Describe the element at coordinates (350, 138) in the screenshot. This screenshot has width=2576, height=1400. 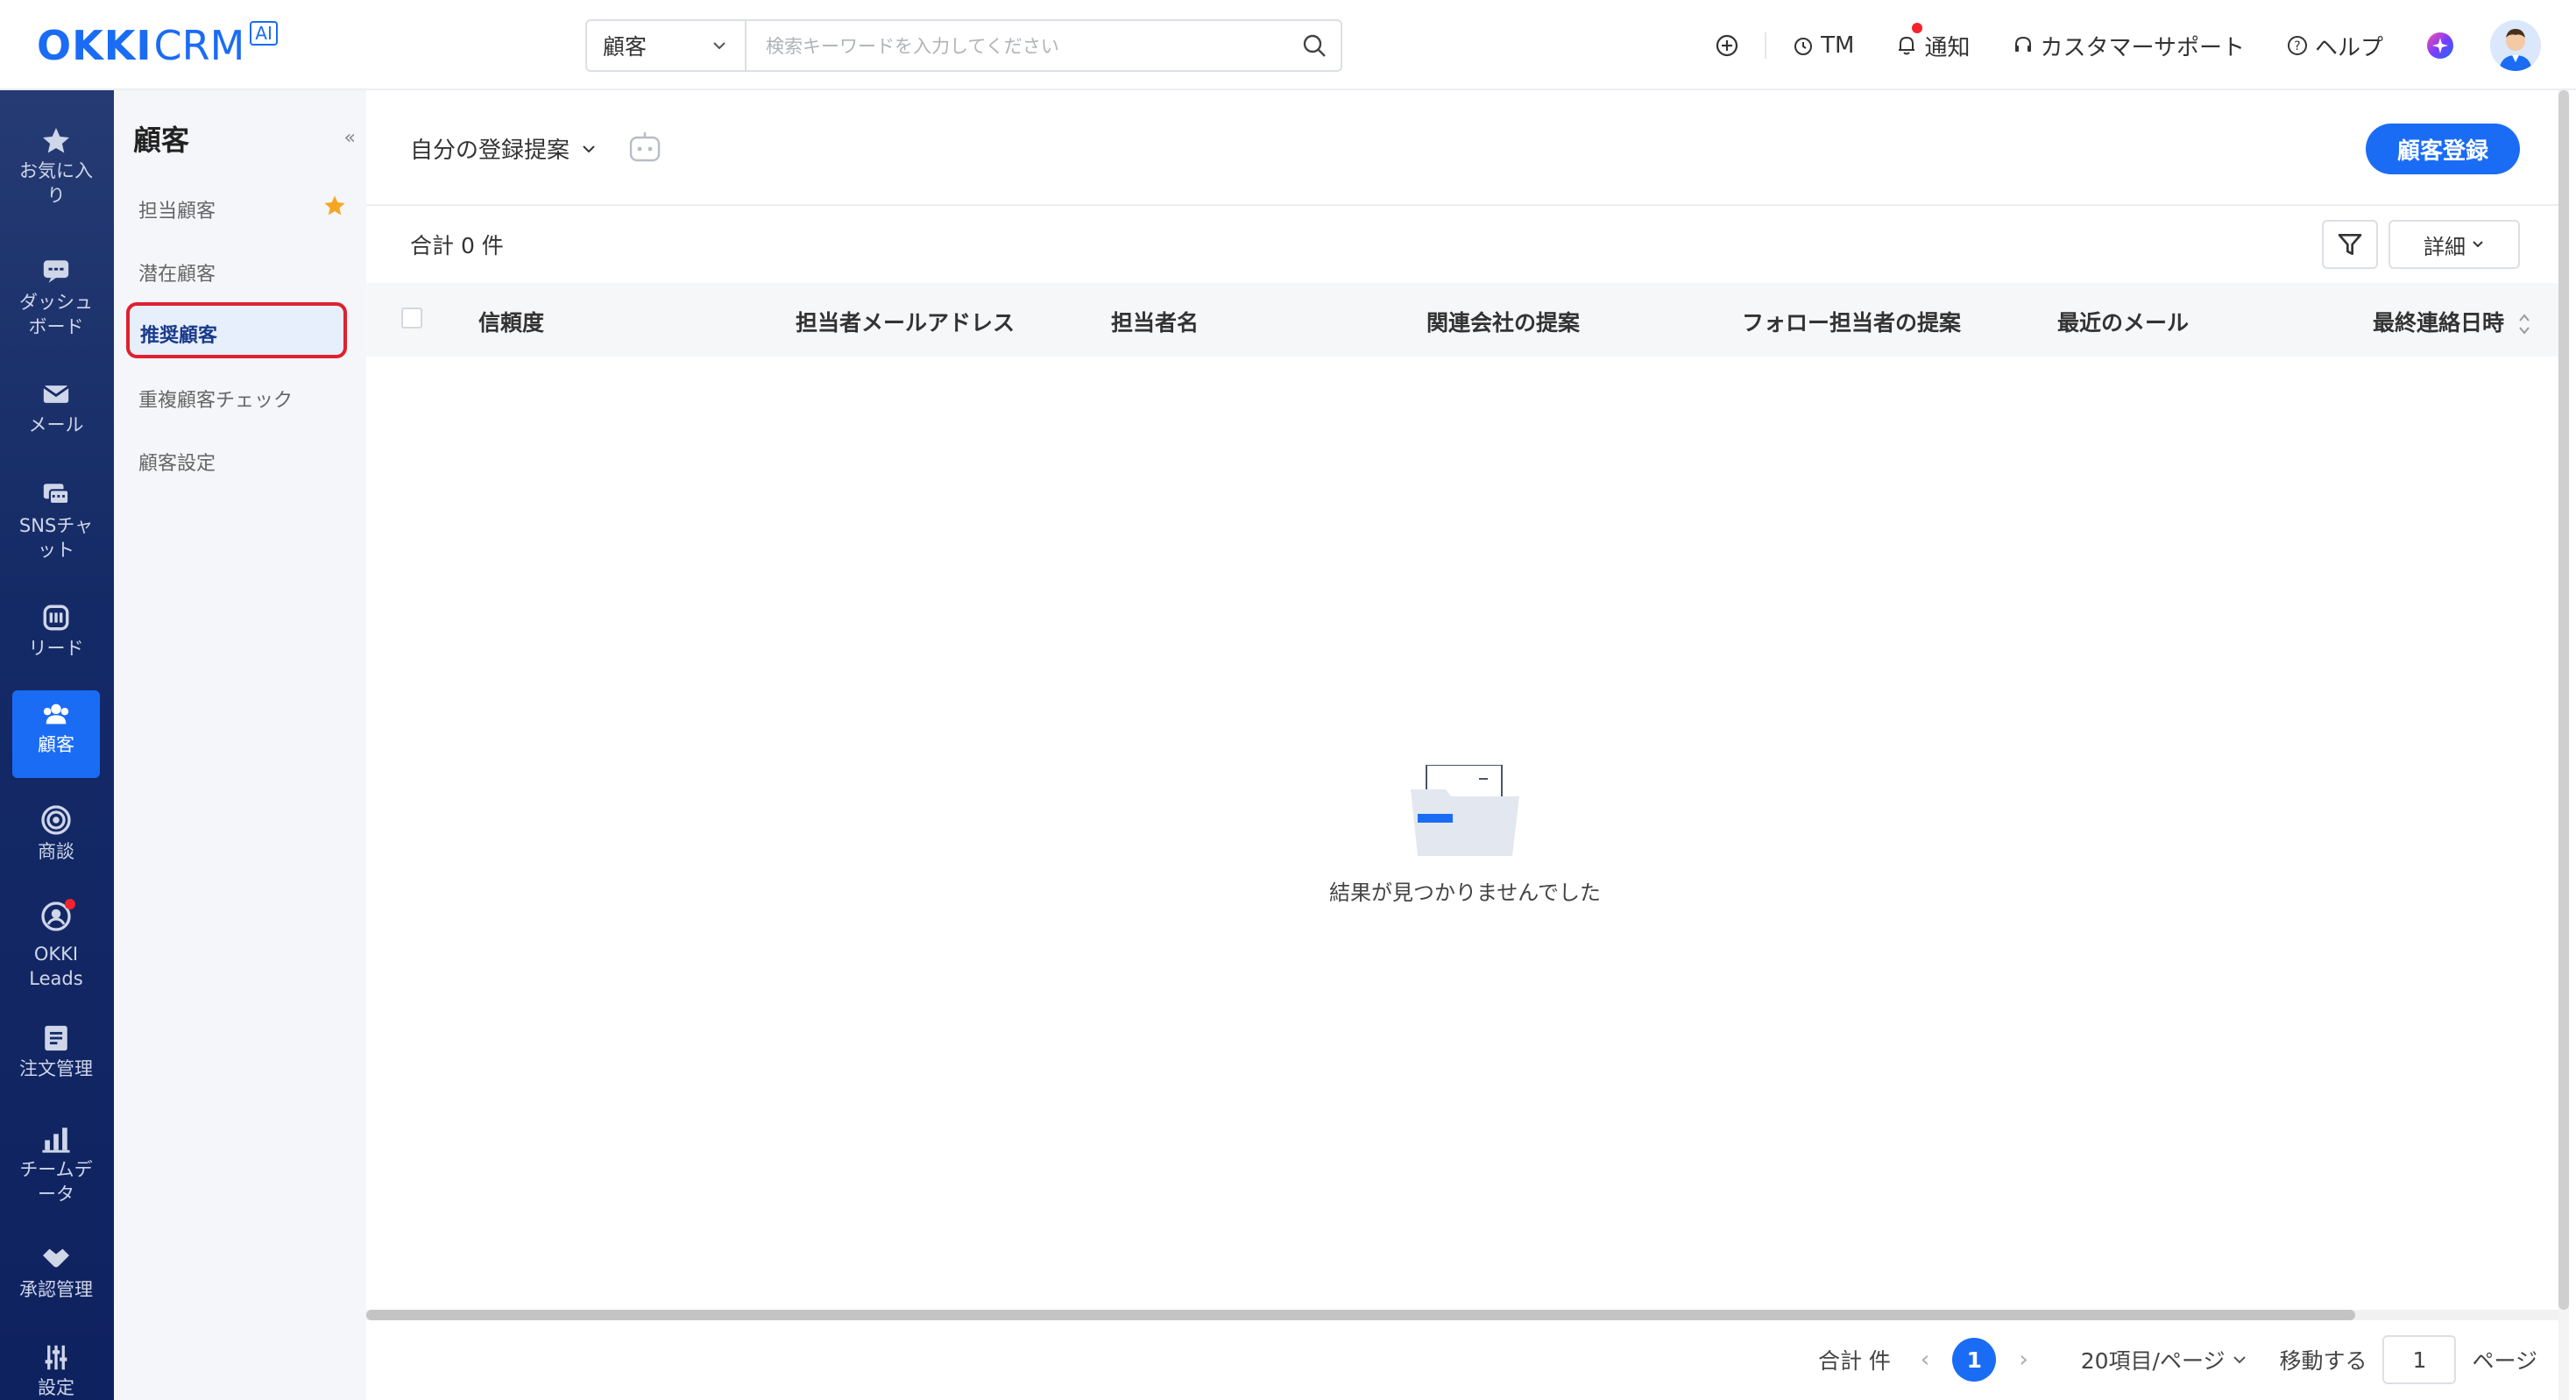
I see `collapse-icon: «` at that location.